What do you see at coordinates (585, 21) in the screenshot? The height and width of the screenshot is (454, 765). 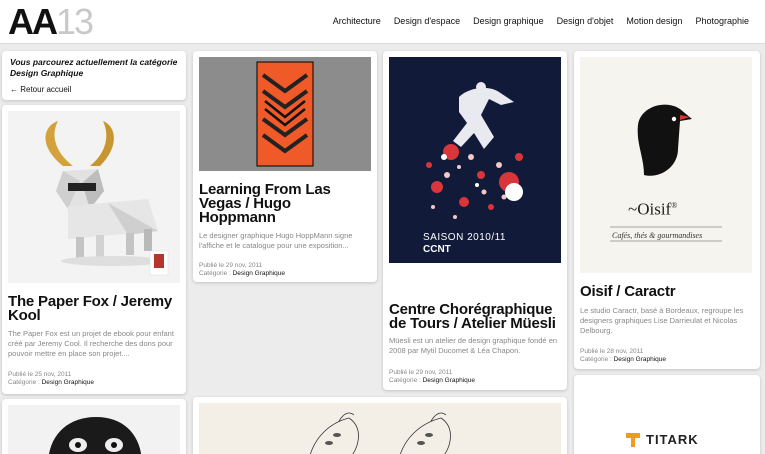 I see `nav-design-objet: Design d'objet` at bounding box center [585, 21].